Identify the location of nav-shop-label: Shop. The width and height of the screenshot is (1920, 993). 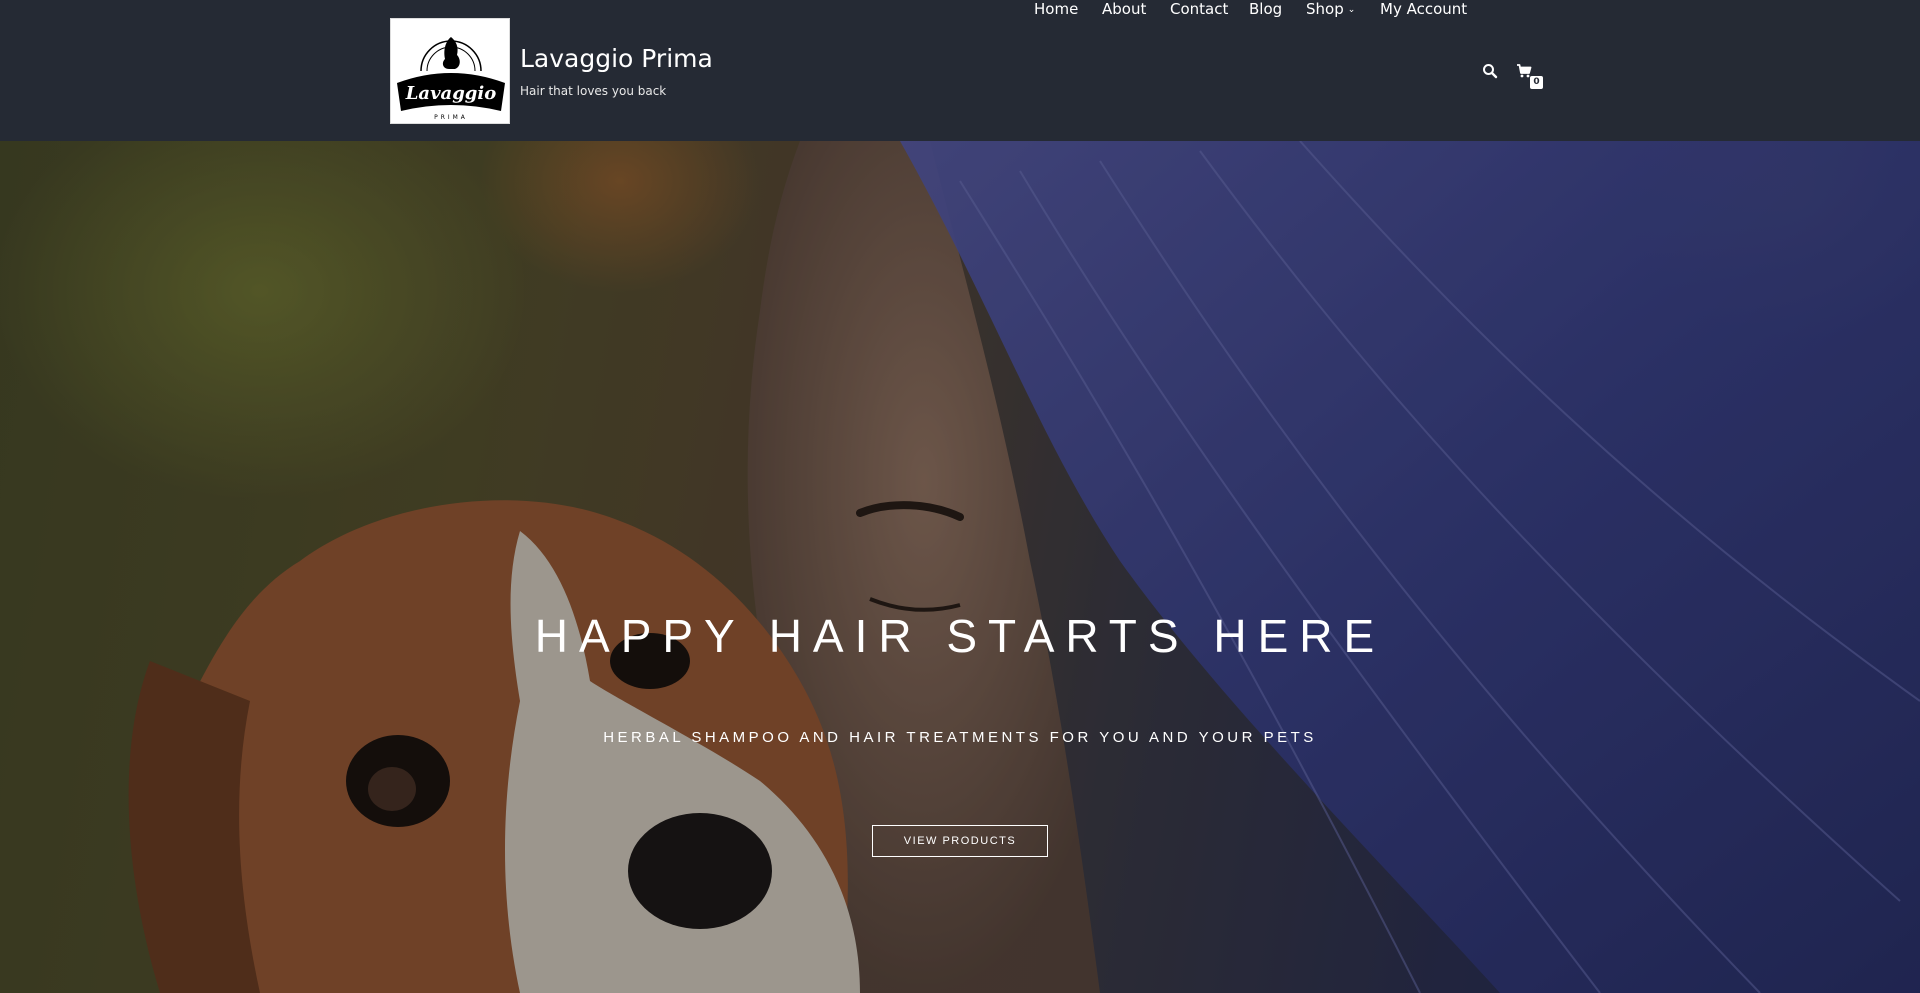
(1325, 9).